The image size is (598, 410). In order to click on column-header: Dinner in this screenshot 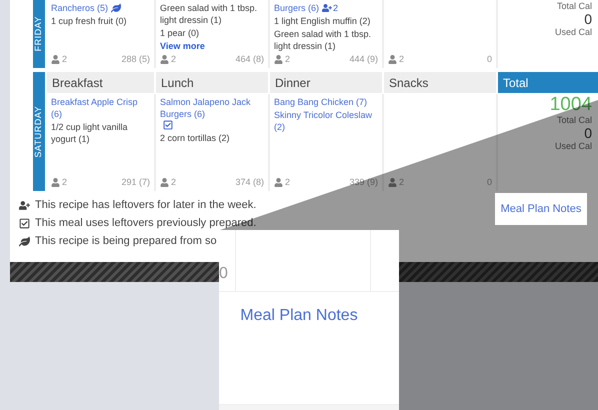, I will do `click(326, 82)`.